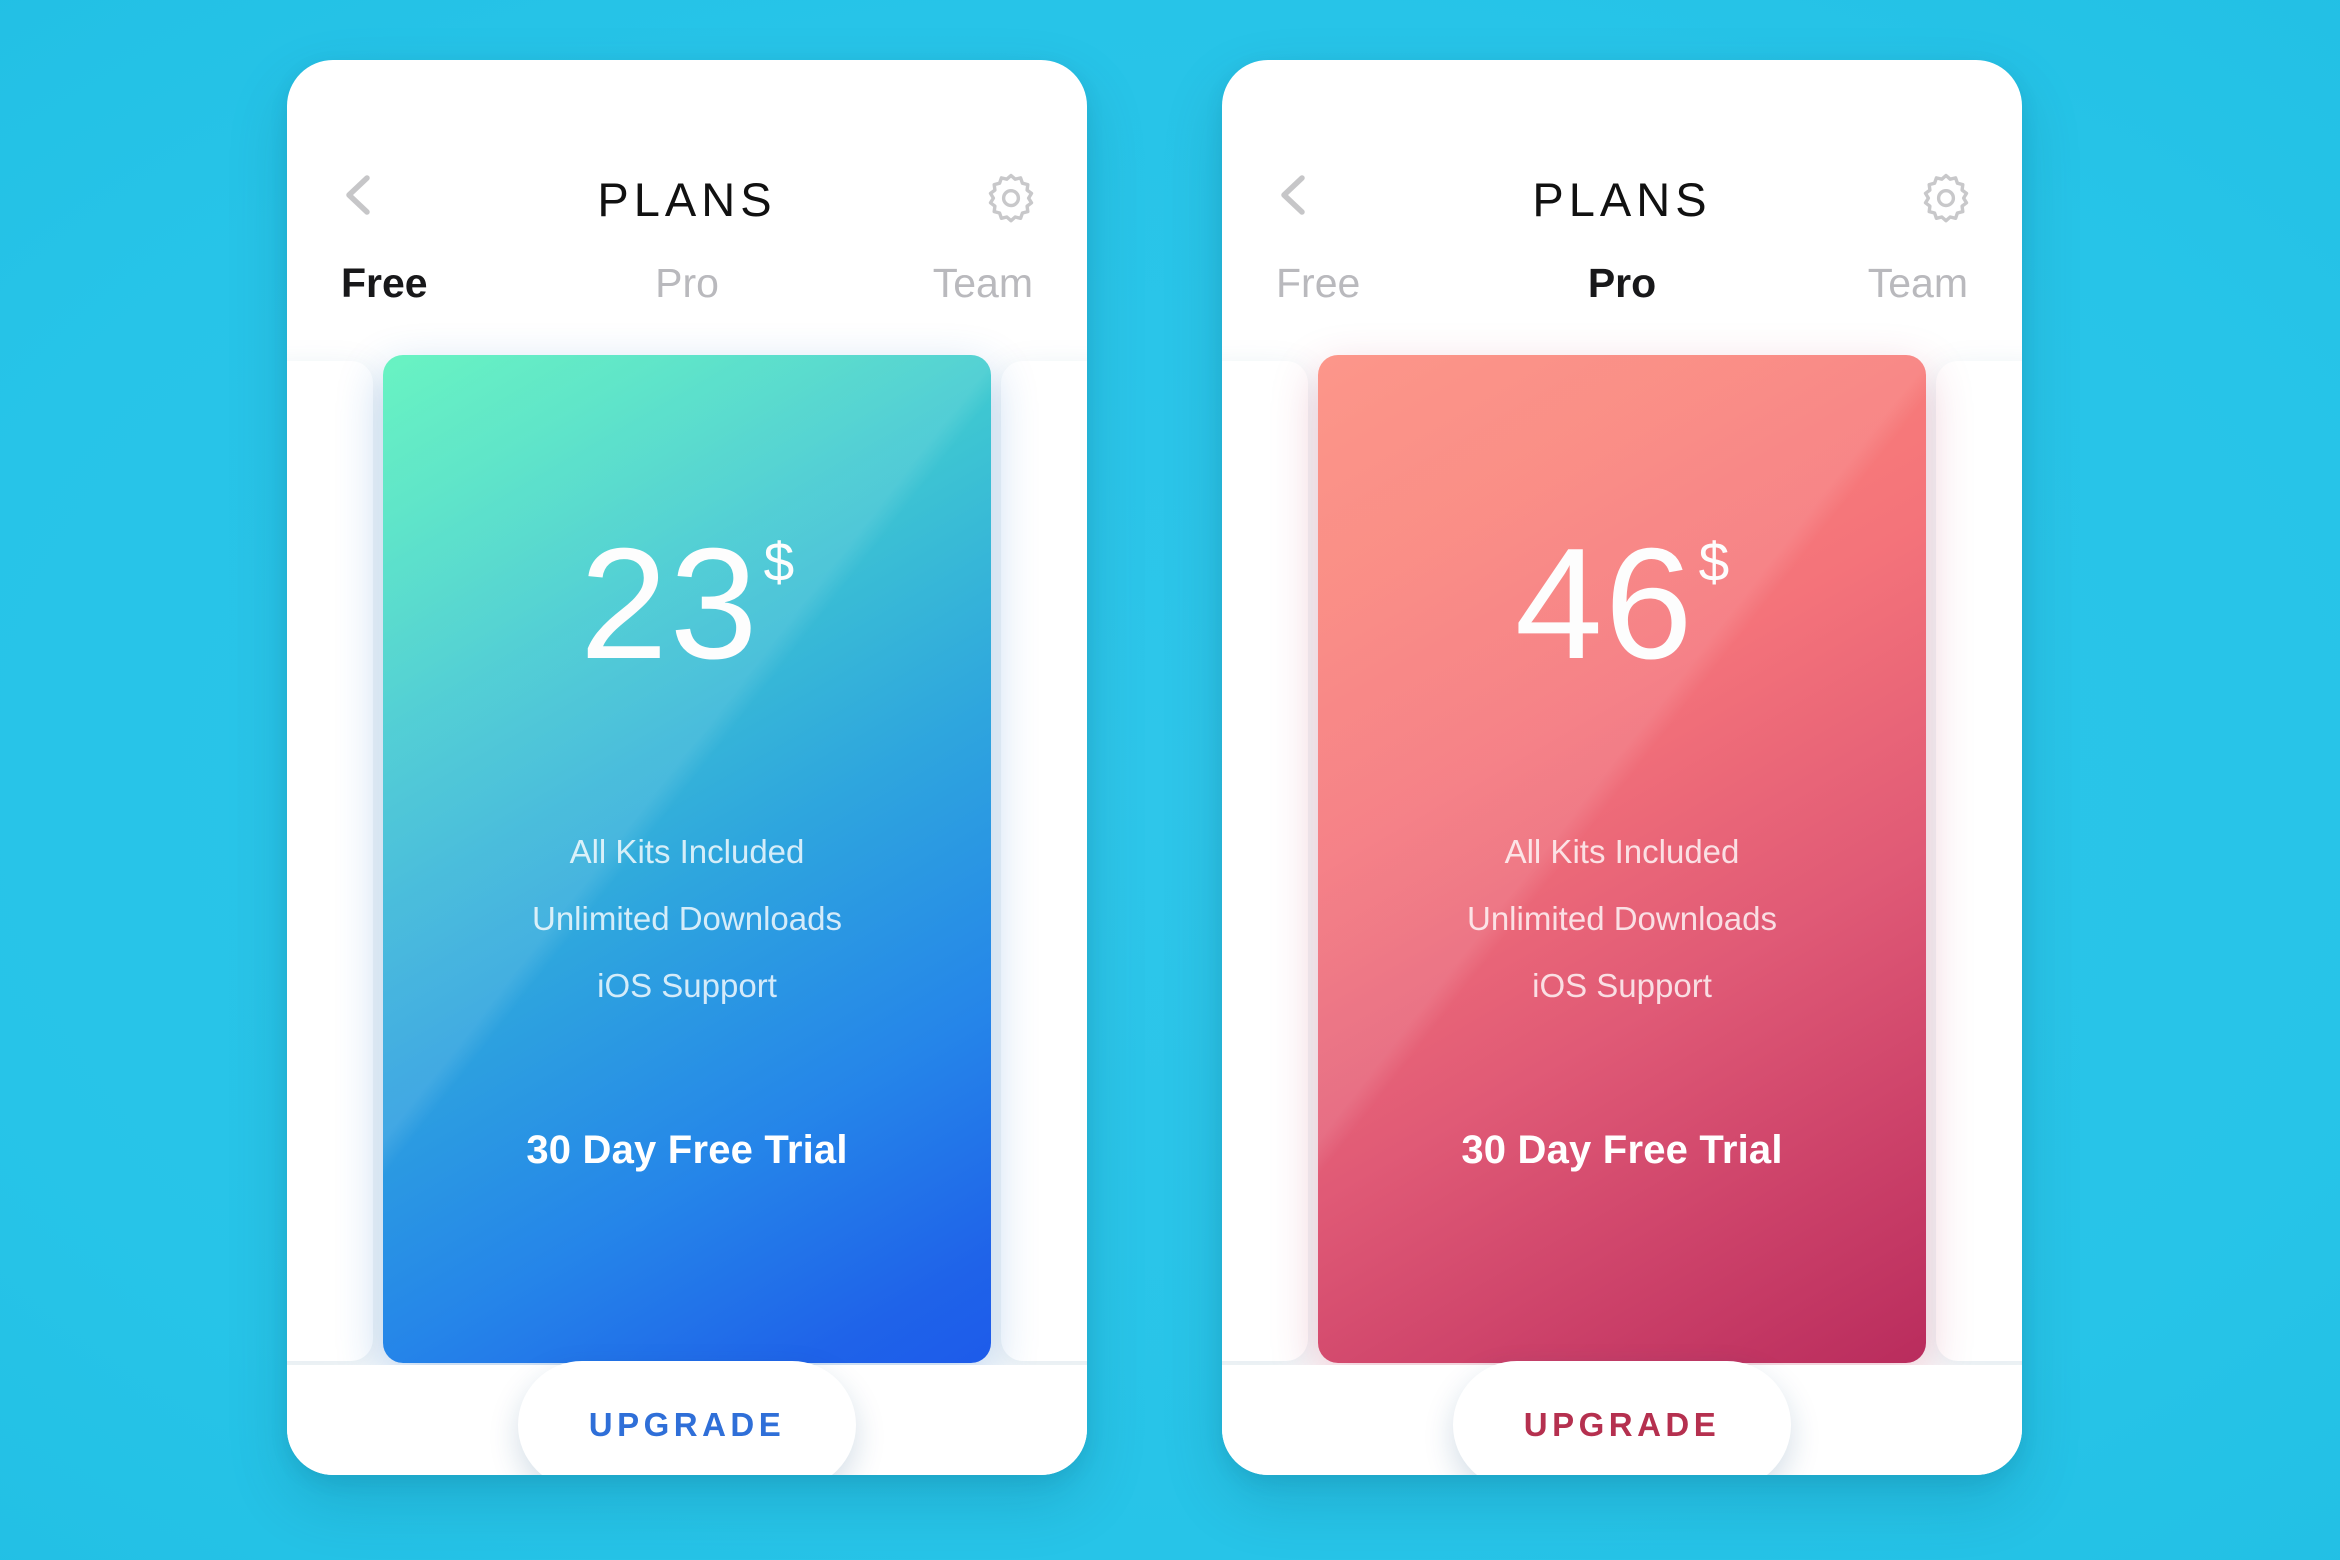  I want to click on price-block: 23 $, so click(687, 604).